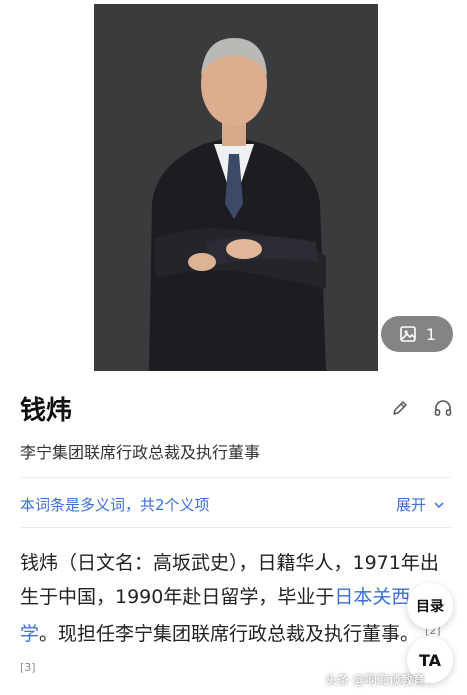  What do you see at coordinates (115, 504) in the screenshot?
I see `polysemy-note: 本词条是多义词，共2个义项` at bounding box center [115, 504].